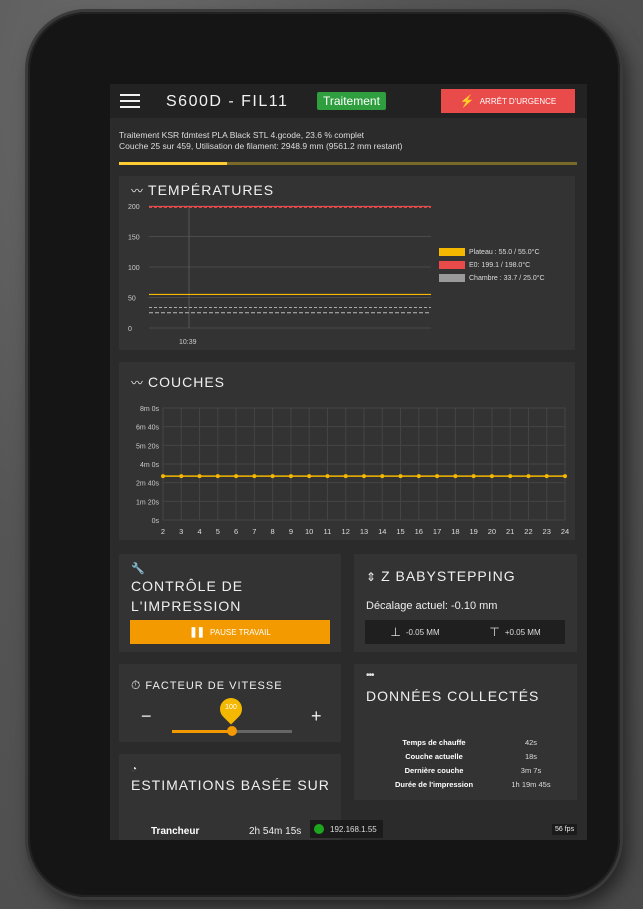 The height and width of the screenshot is (909, 643). What do you see at coordinates (507, 278) in the screenshot?
I see `legend-label: Chambre : 33.7 / 25.0°C` at bounding box center [507, 278].